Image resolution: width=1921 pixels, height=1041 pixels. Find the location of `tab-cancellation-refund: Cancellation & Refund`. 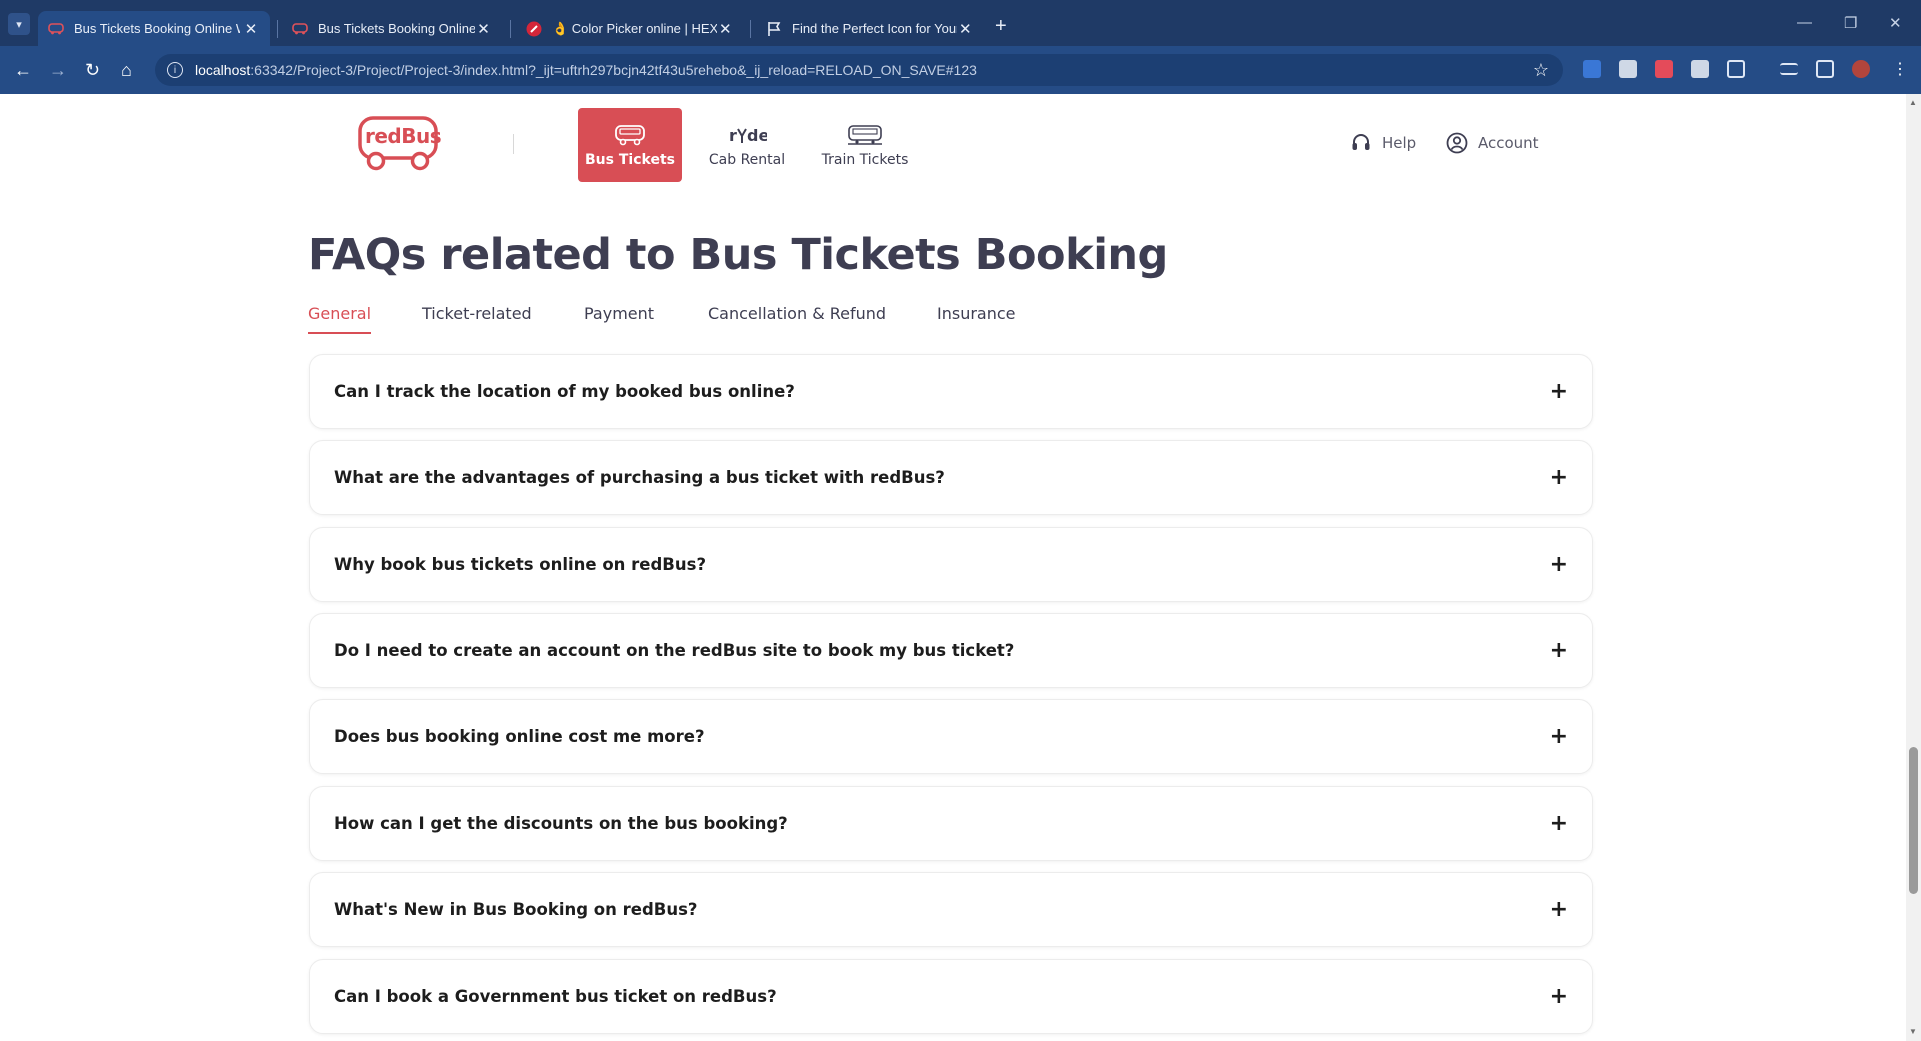

tab-cancellation-refund: Cancellation & Refund is located at coordinates (797, 318).